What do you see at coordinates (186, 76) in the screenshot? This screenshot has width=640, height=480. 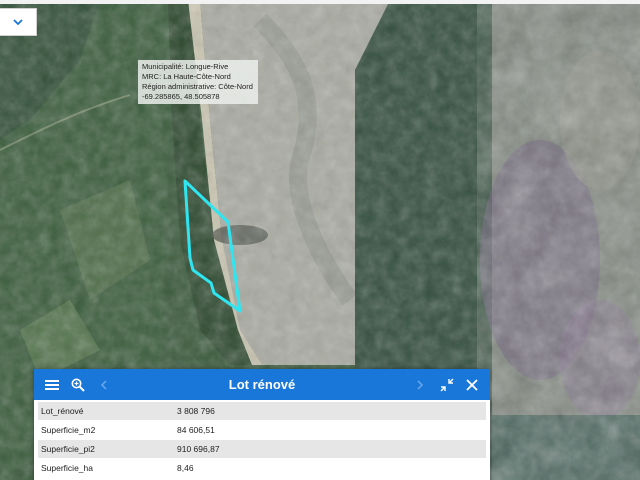 I see `mrc-text: MRC: La Haute-Côte-Nord` at bounding box center [186, 76].